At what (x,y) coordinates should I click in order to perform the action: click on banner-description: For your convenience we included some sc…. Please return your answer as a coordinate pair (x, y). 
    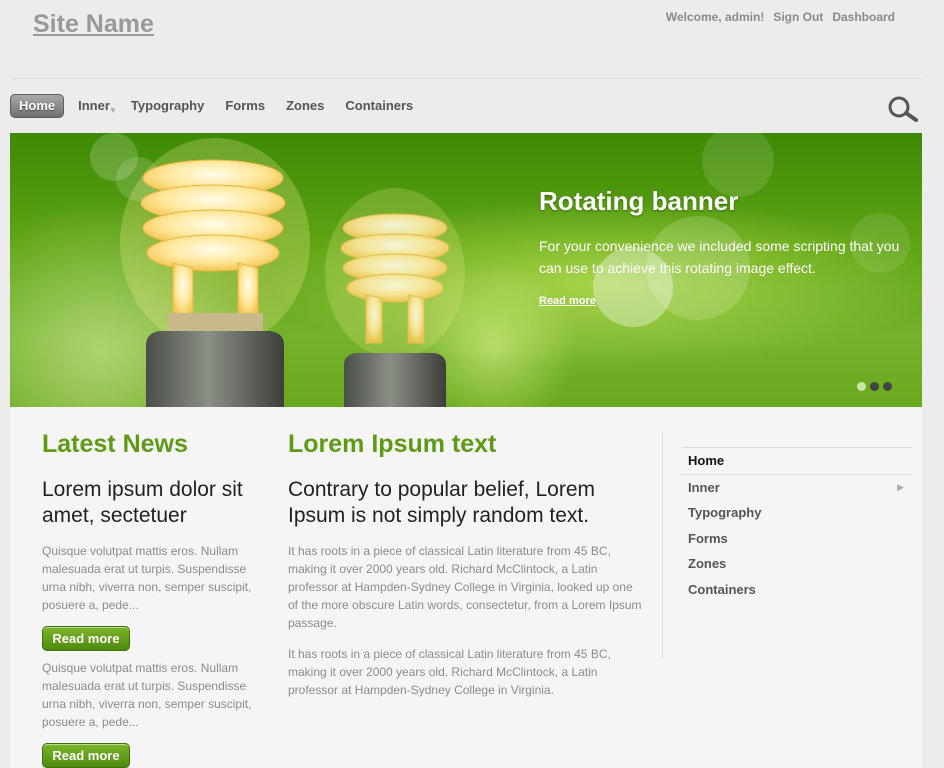
    Looking at the image, I should click on (719, 257).